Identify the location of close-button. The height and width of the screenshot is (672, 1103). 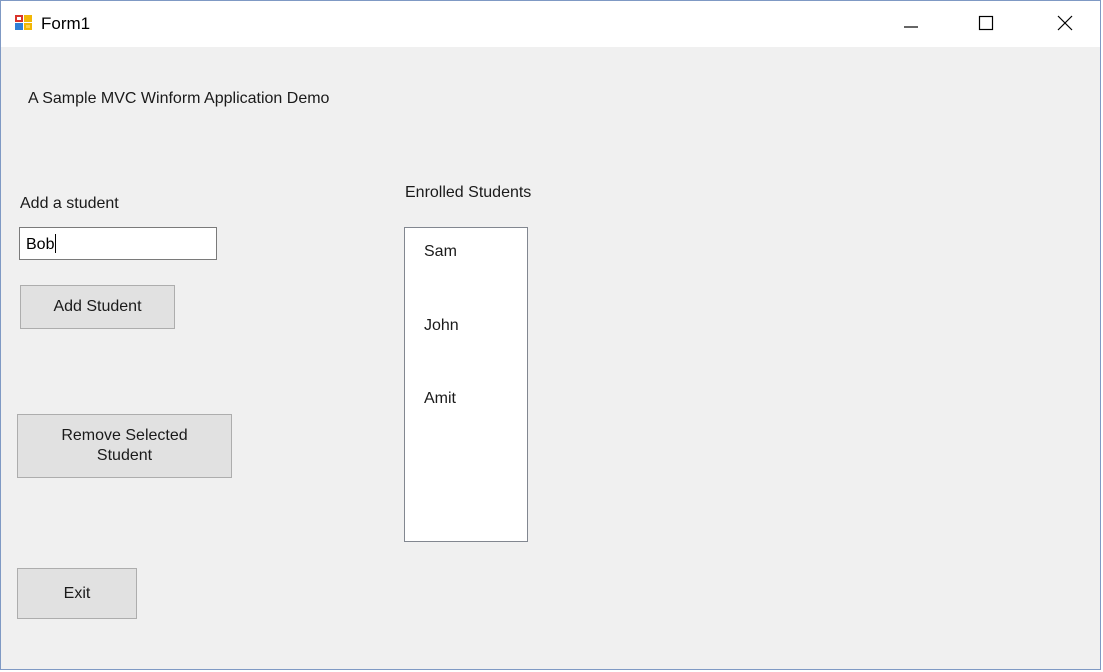
(1065, 23).